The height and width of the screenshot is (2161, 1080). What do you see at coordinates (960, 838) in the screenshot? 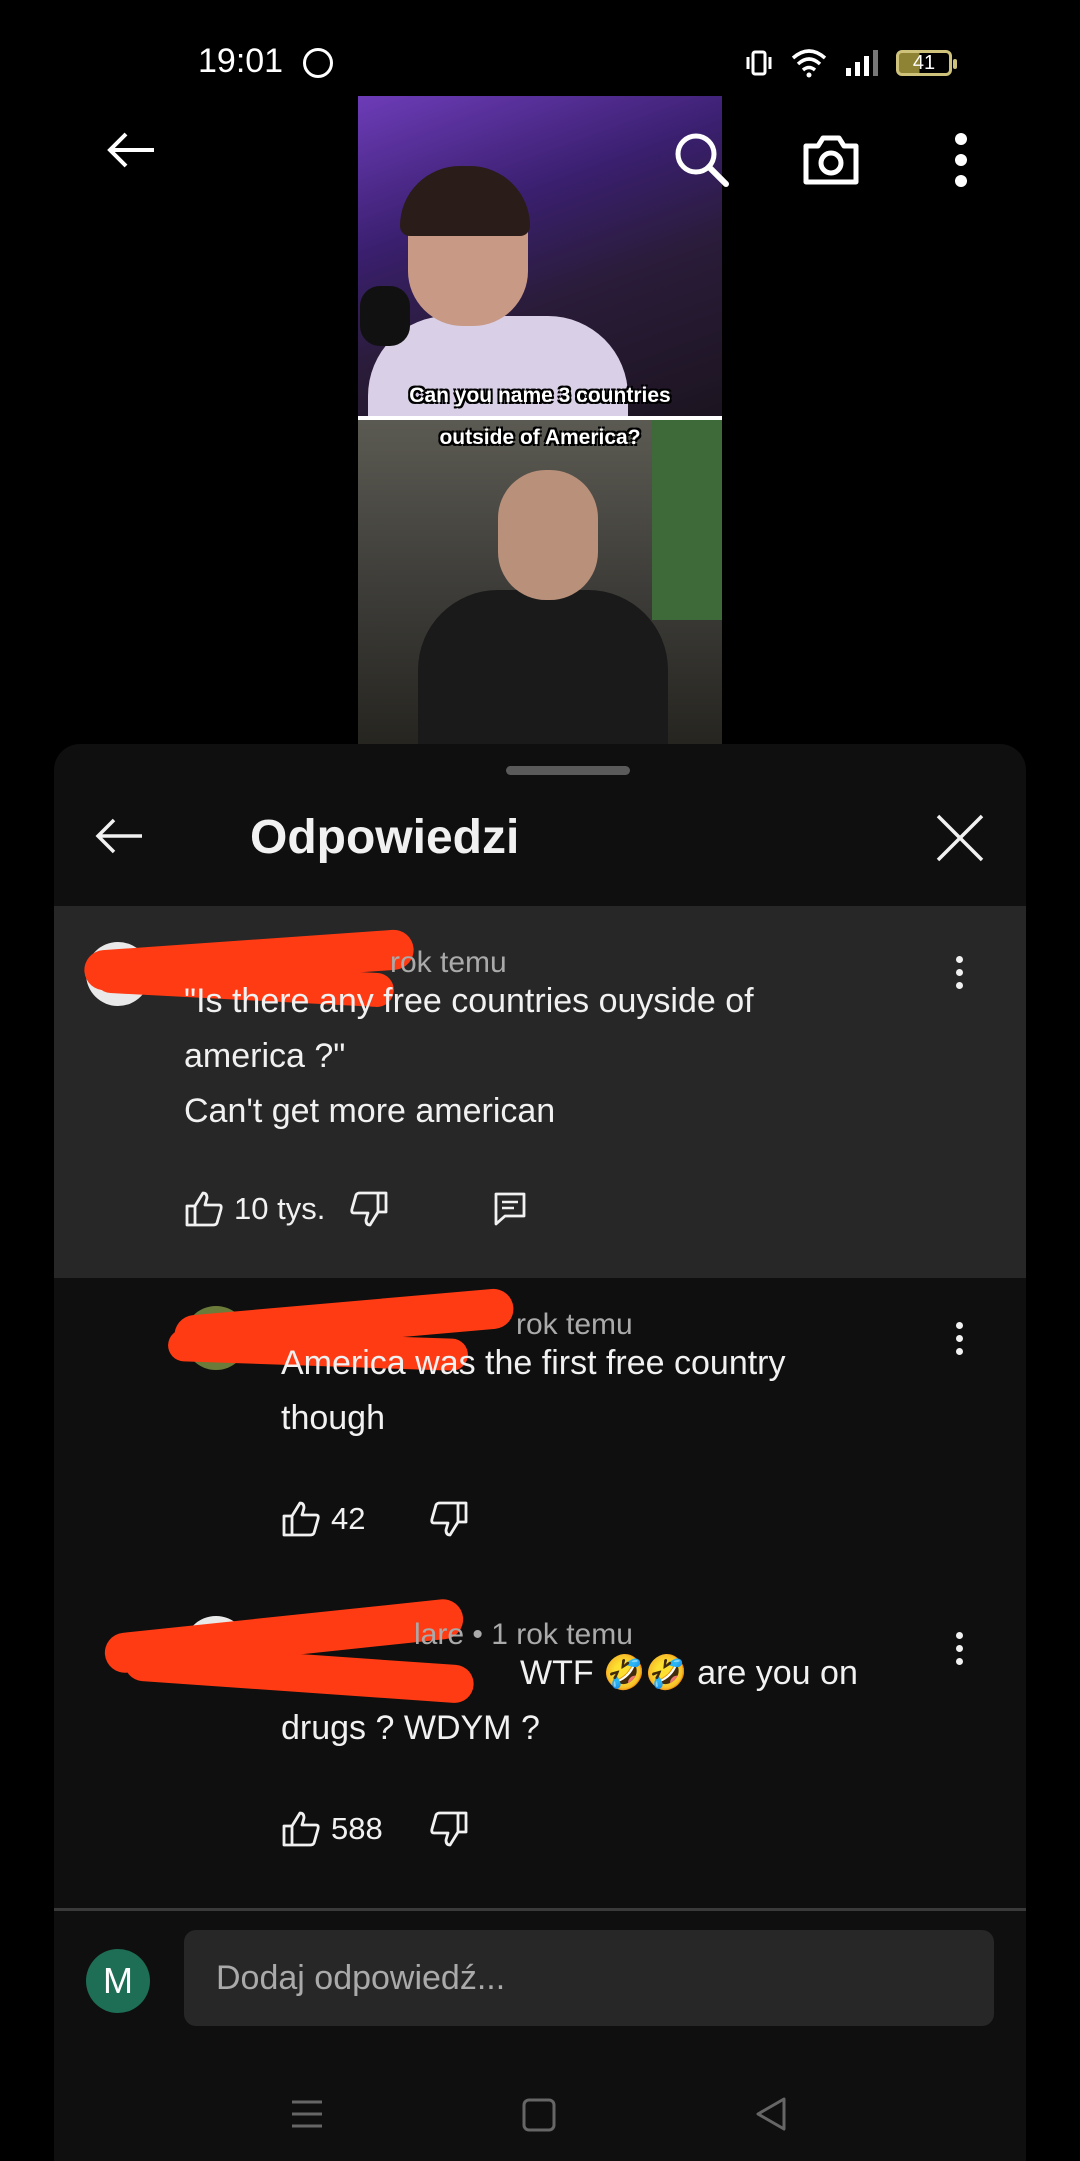
I see `close-icon` at bounding box center [960, 838].